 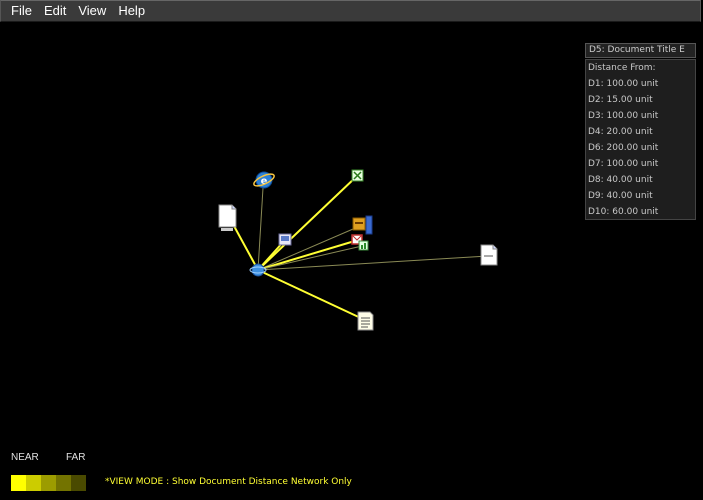 I want to click on distance-item: D6: 200.00 unit, so click(x=623, y=148).